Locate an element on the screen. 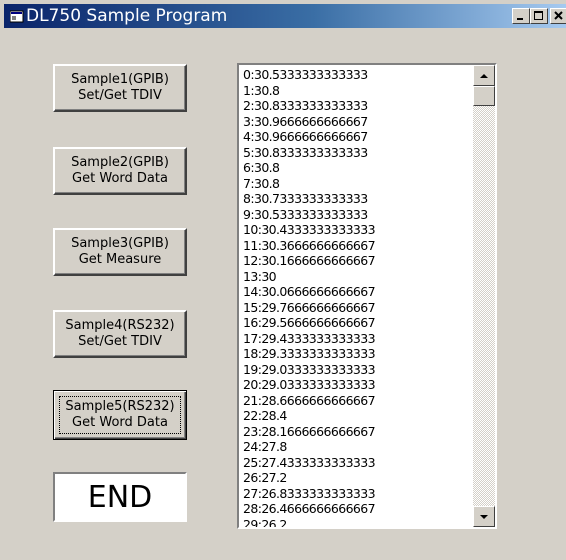  close-icon is located at coordinates (558, 15).